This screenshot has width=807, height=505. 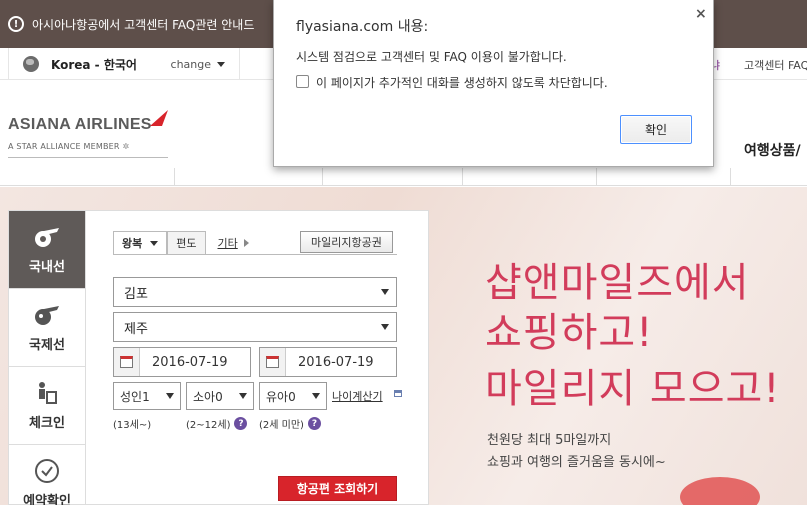 What do you see at coordinates (147, 396) in the screenshot?
I see `adult-count-select: 성인1` at bounding box center [147, 396].